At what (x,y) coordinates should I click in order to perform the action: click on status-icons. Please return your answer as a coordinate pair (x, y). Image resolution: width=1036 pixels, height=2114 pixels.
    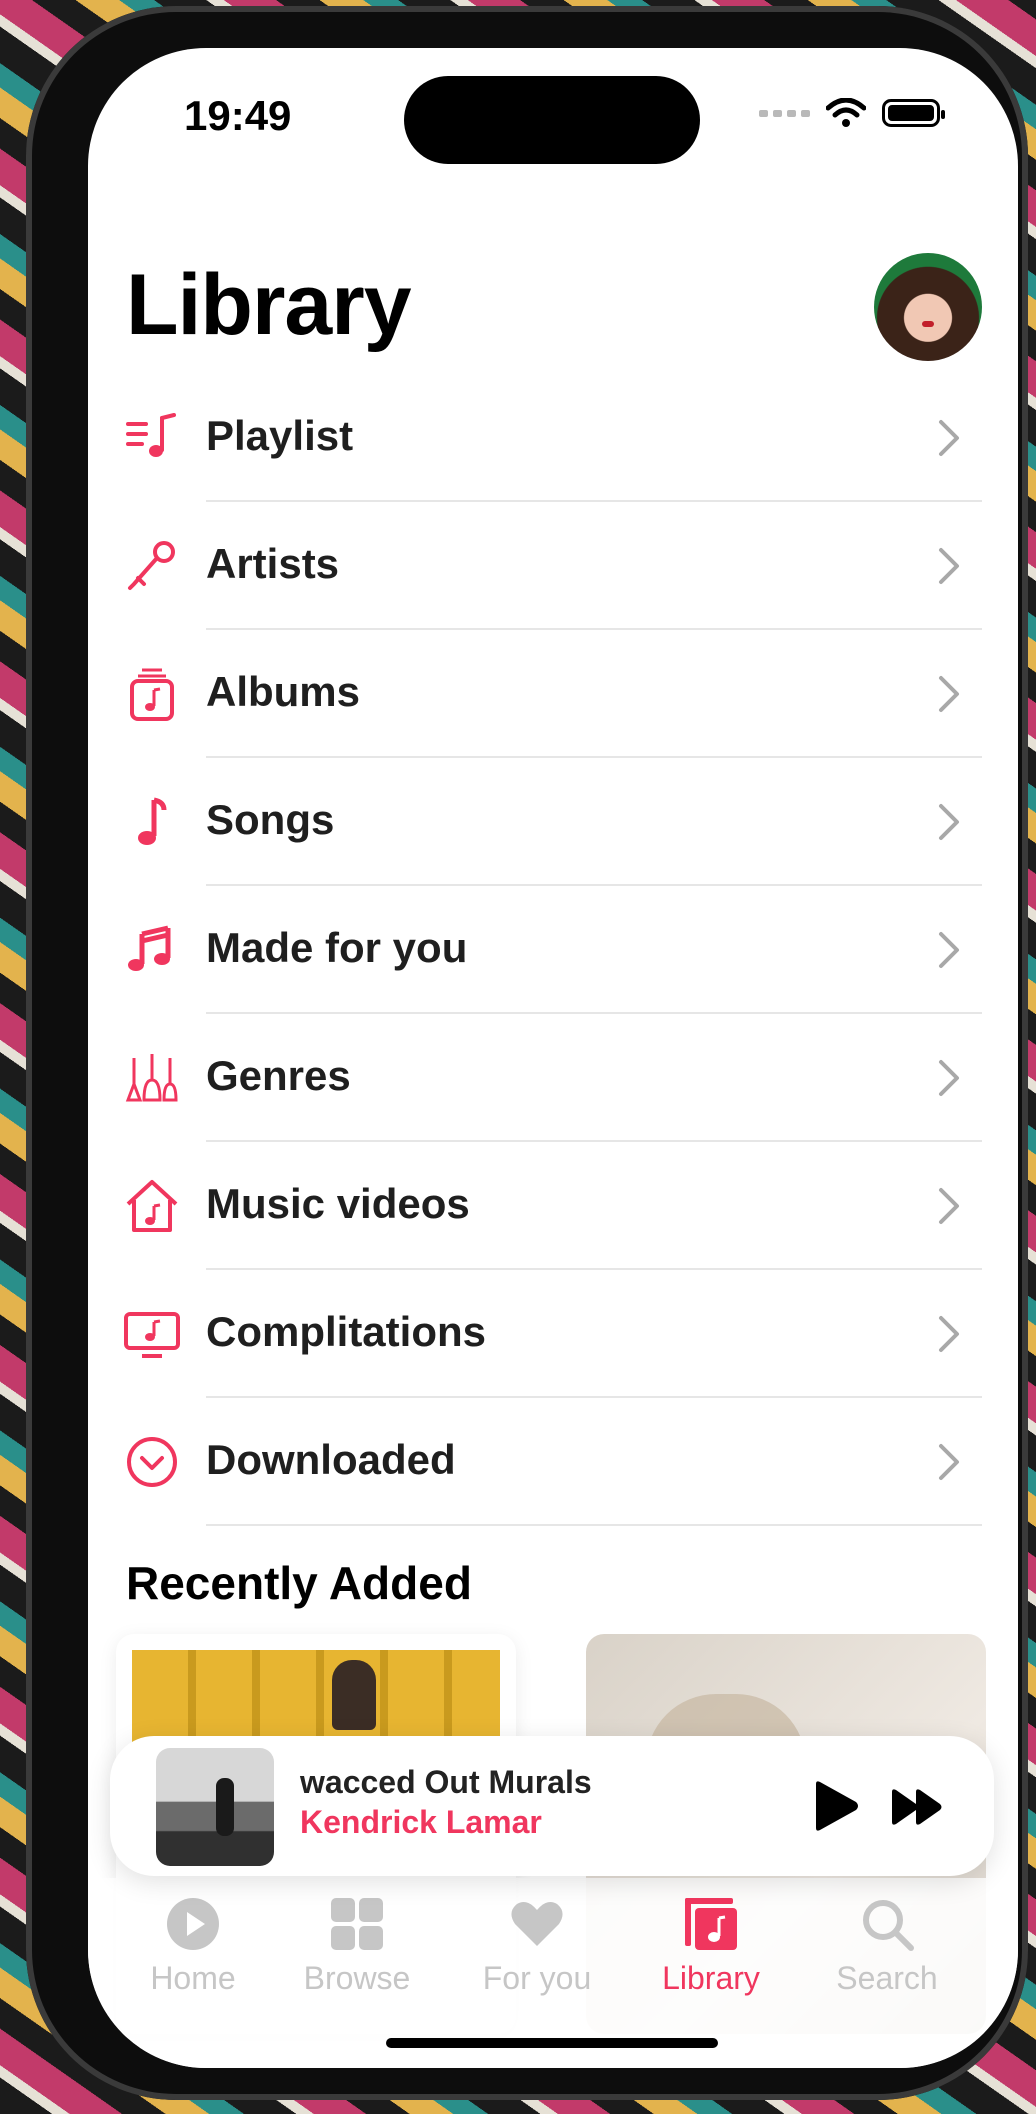
    Looking at the image, I should click on (852, 113).